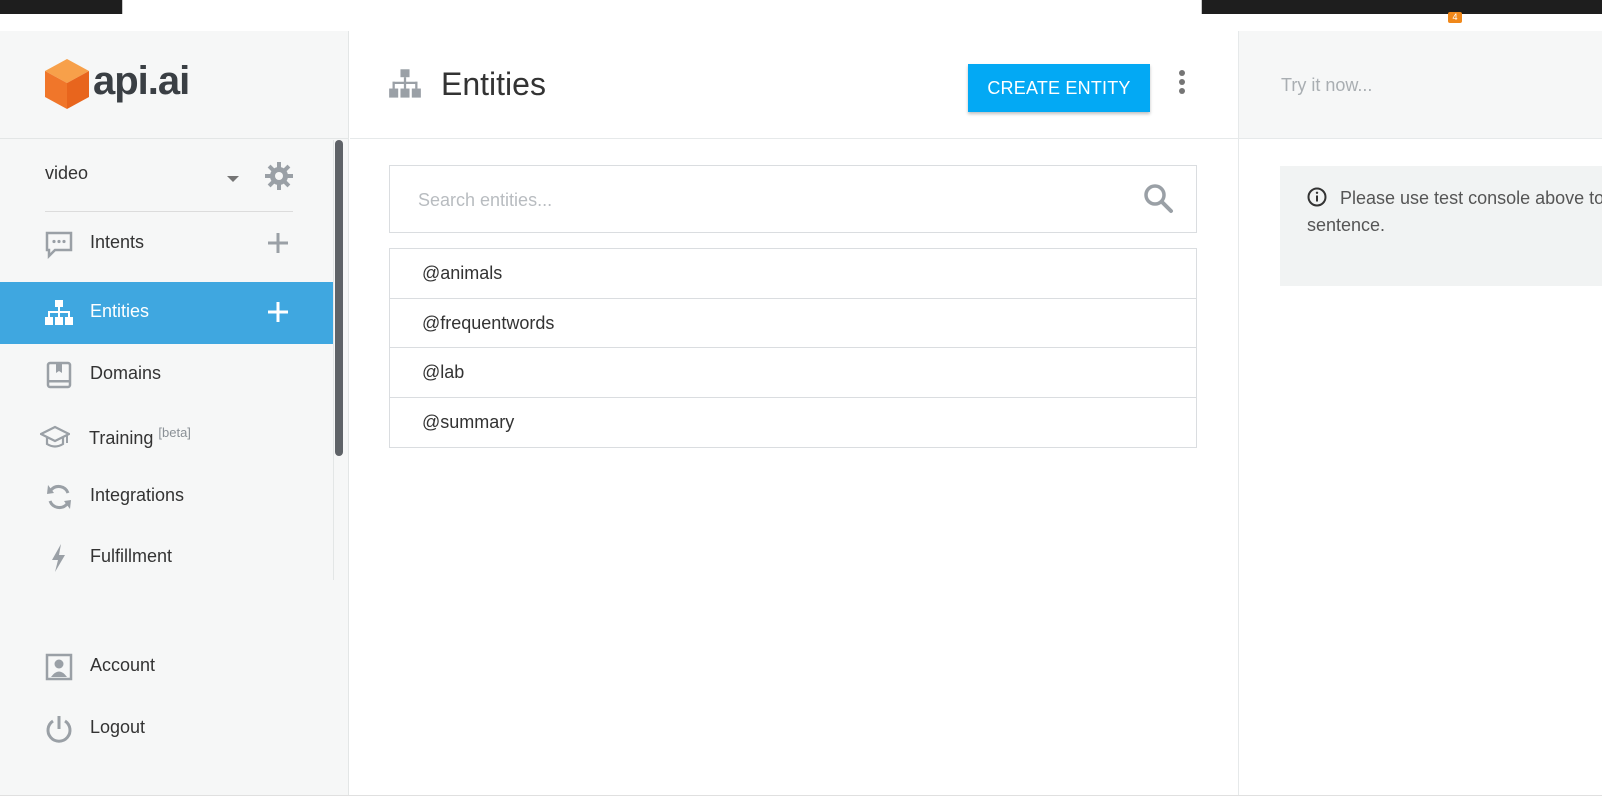 The width and height of the screenshot is (1602, 796). What do you see at coordinates (126, 373) in the screenshot?
I see `sidebar-item-label: Domains` at bounding box center [126, 373].